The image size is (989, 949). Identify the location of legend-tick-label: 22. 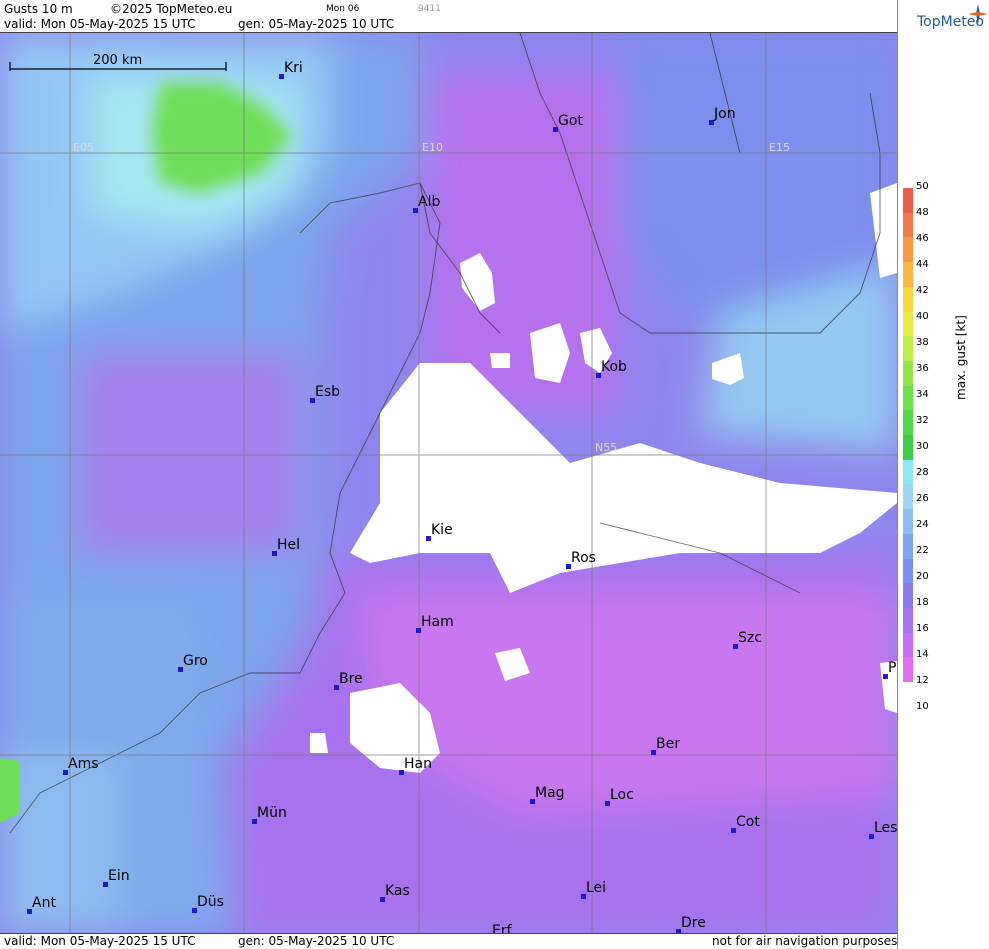
(922, 550).